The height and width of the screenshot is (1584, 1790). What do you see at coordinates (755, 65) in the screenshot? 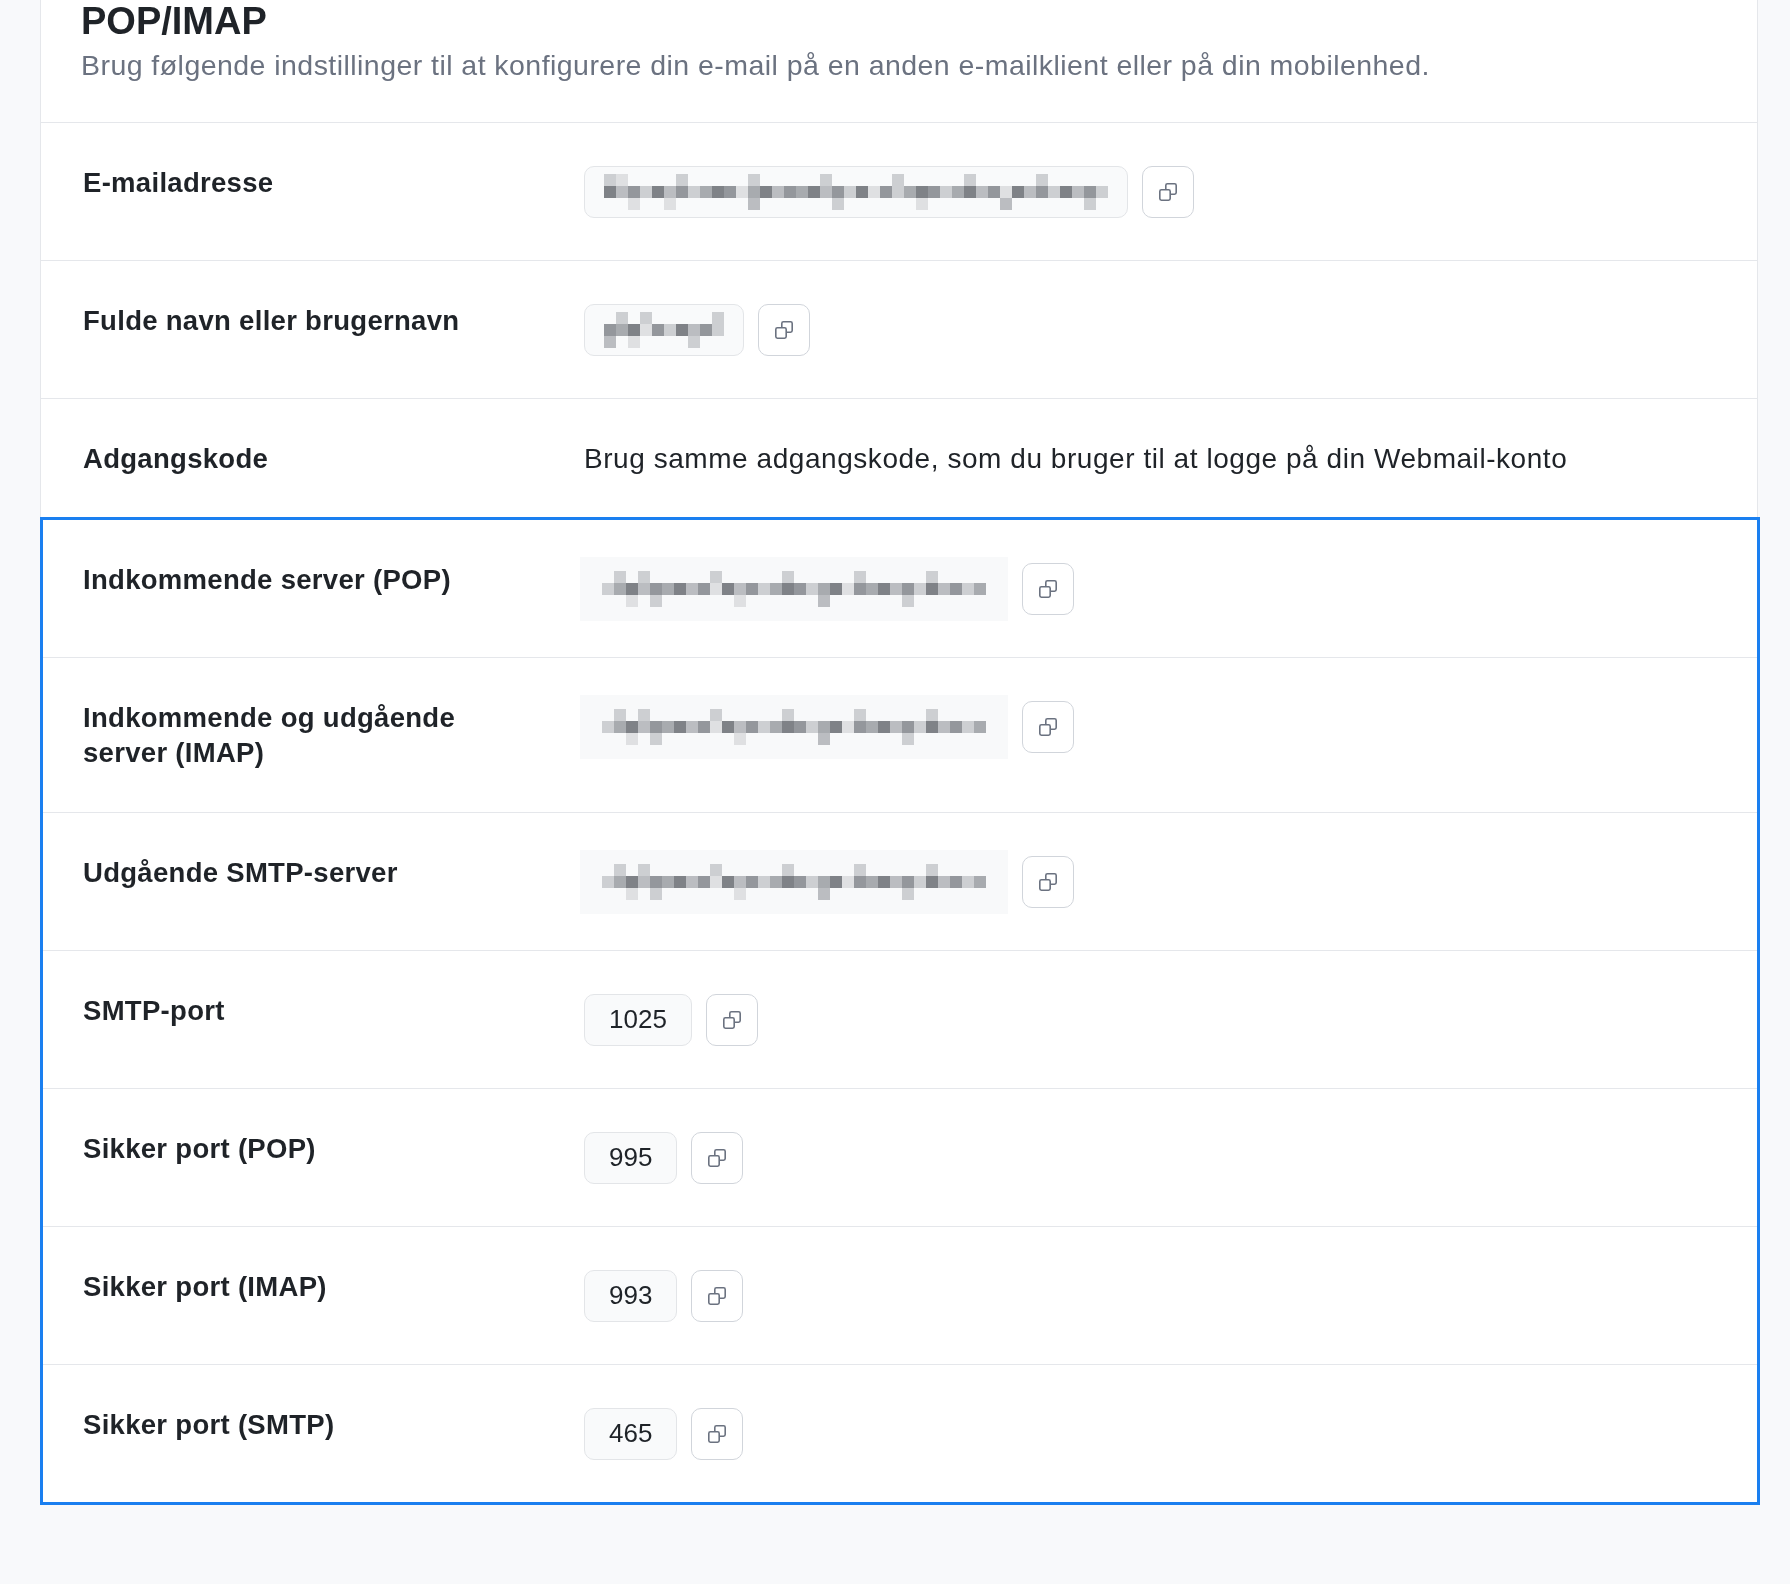
I see `section-description: Brug følgende indstillinger til at konfigurere din e-mail på en anden e-mailklient eller på din mobilenhed.` at bounding box center [755, 65].